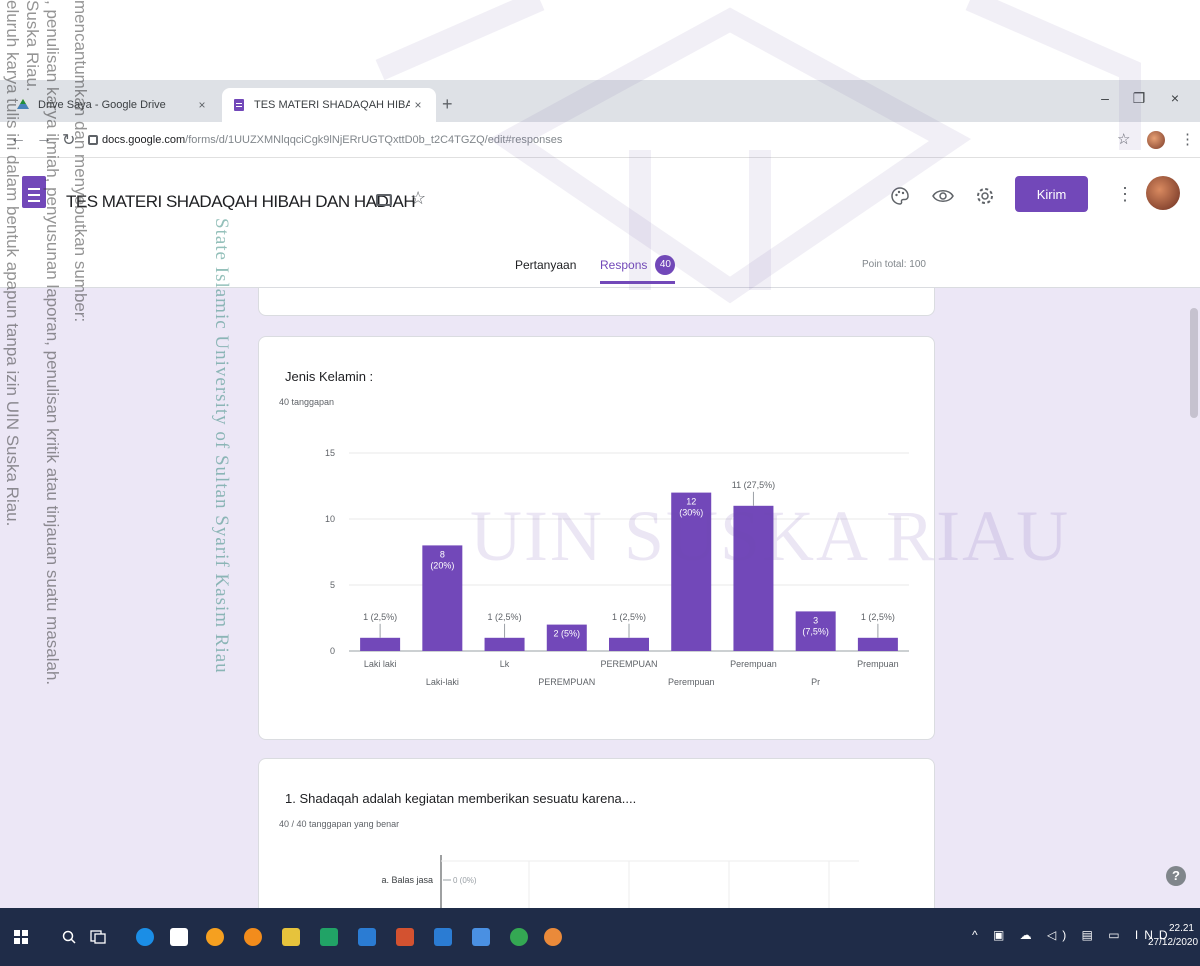 The width and height of the screenshot is (1200, 966). Describe the element at coordinates (447, 104) in the screenshot. I see `new-tab-button: +` at that location.